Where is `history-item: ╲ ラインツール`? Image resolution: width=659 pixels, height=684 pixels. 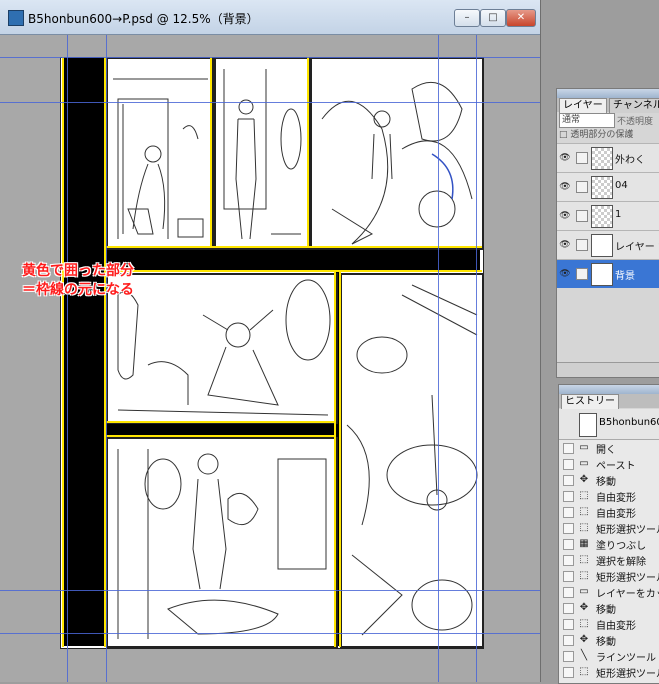
history-item: ╲ ラインツール is located at coordinates (609, 656).